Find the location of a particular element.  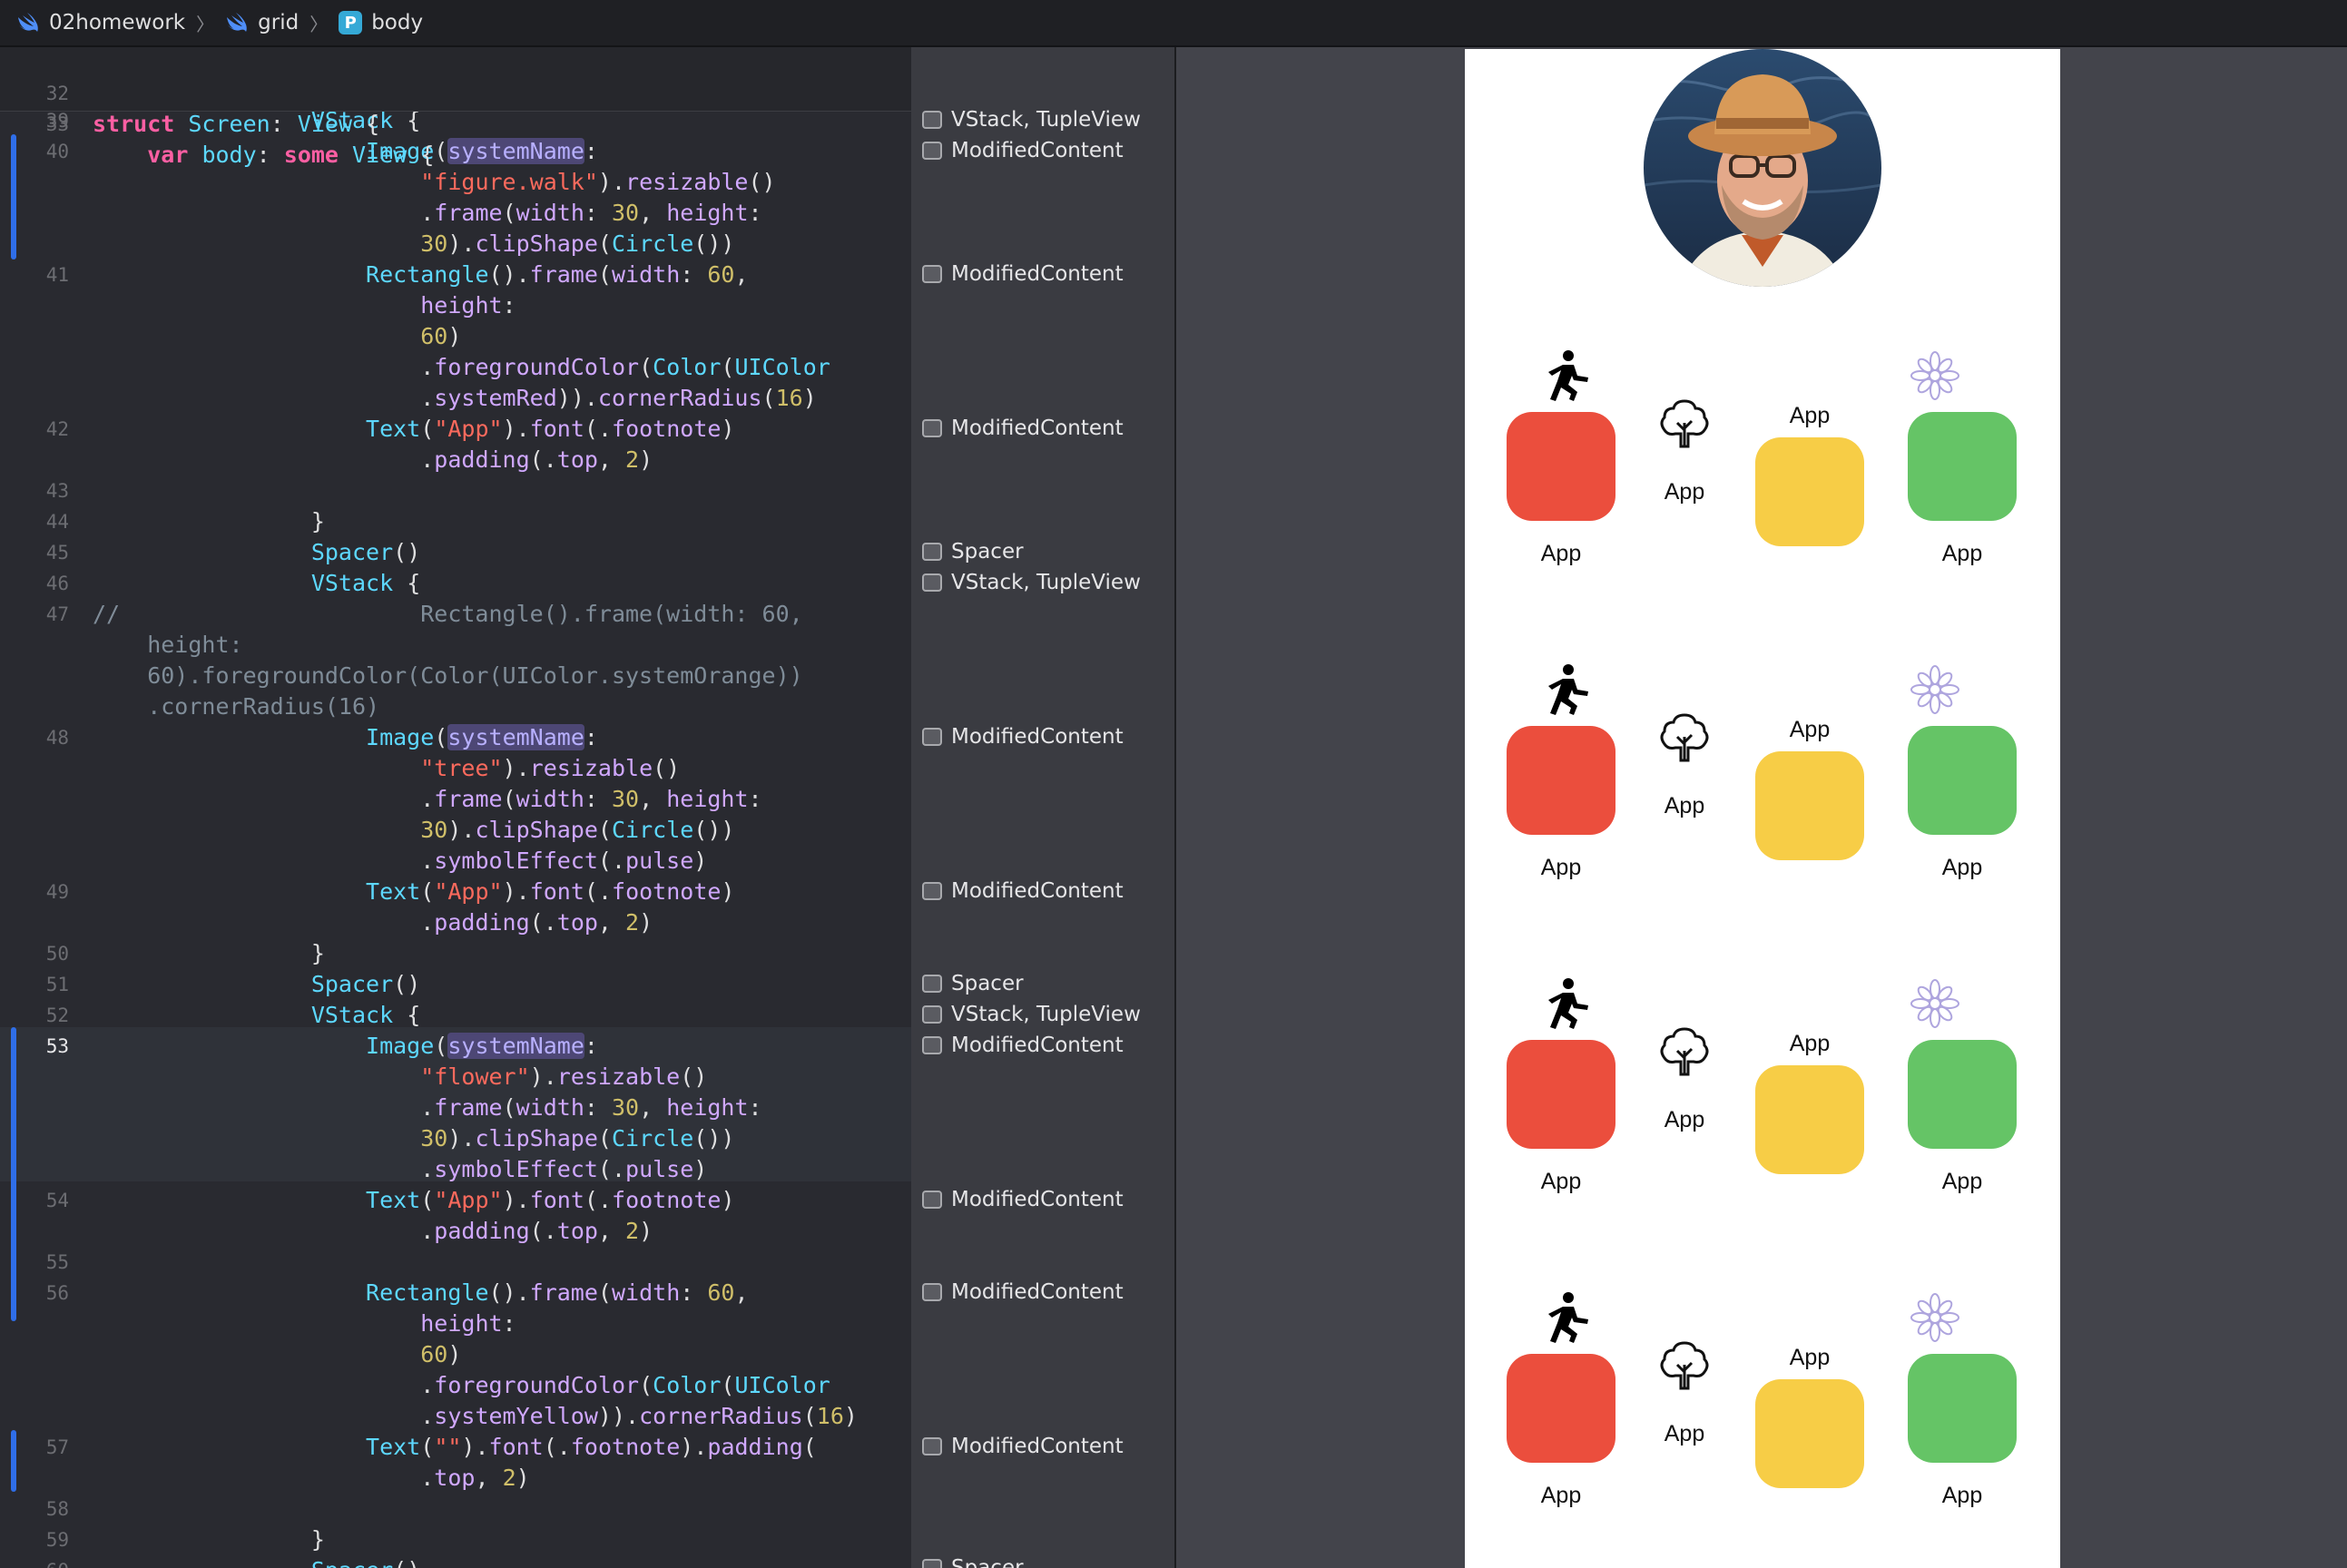

code-text: Image(systemName: is located at coordinates (482, 1046).